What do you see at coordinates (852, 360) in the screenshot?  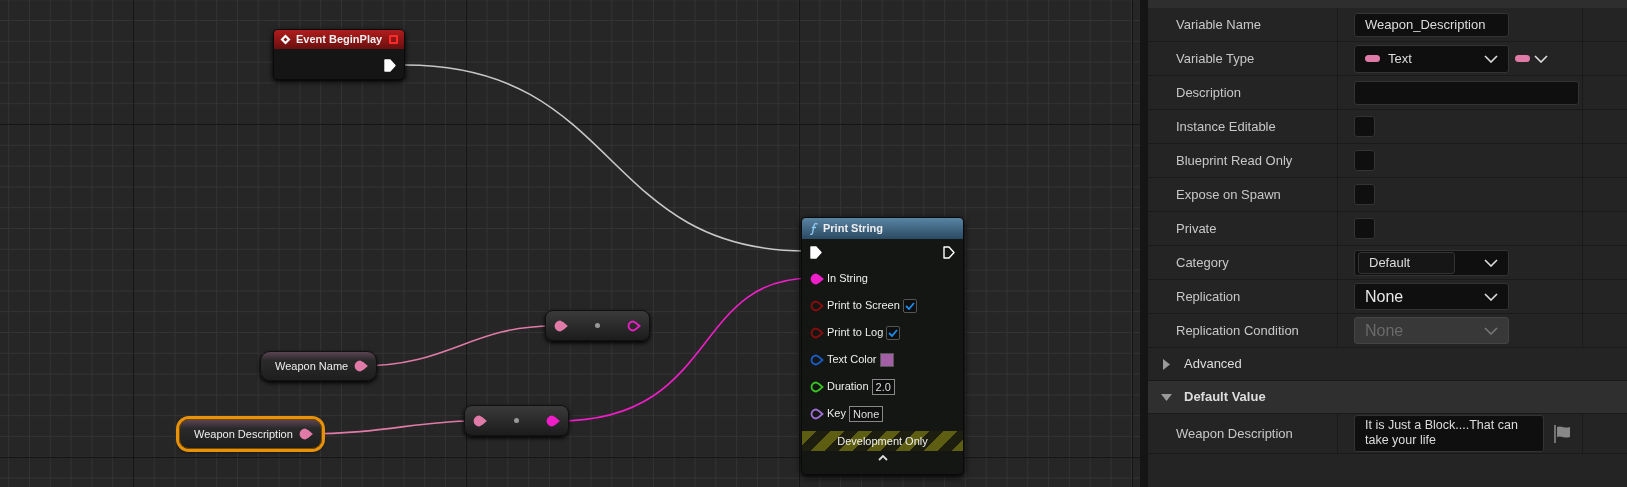 I see `pin-label: Text Color` at bounding box center [852, 360].